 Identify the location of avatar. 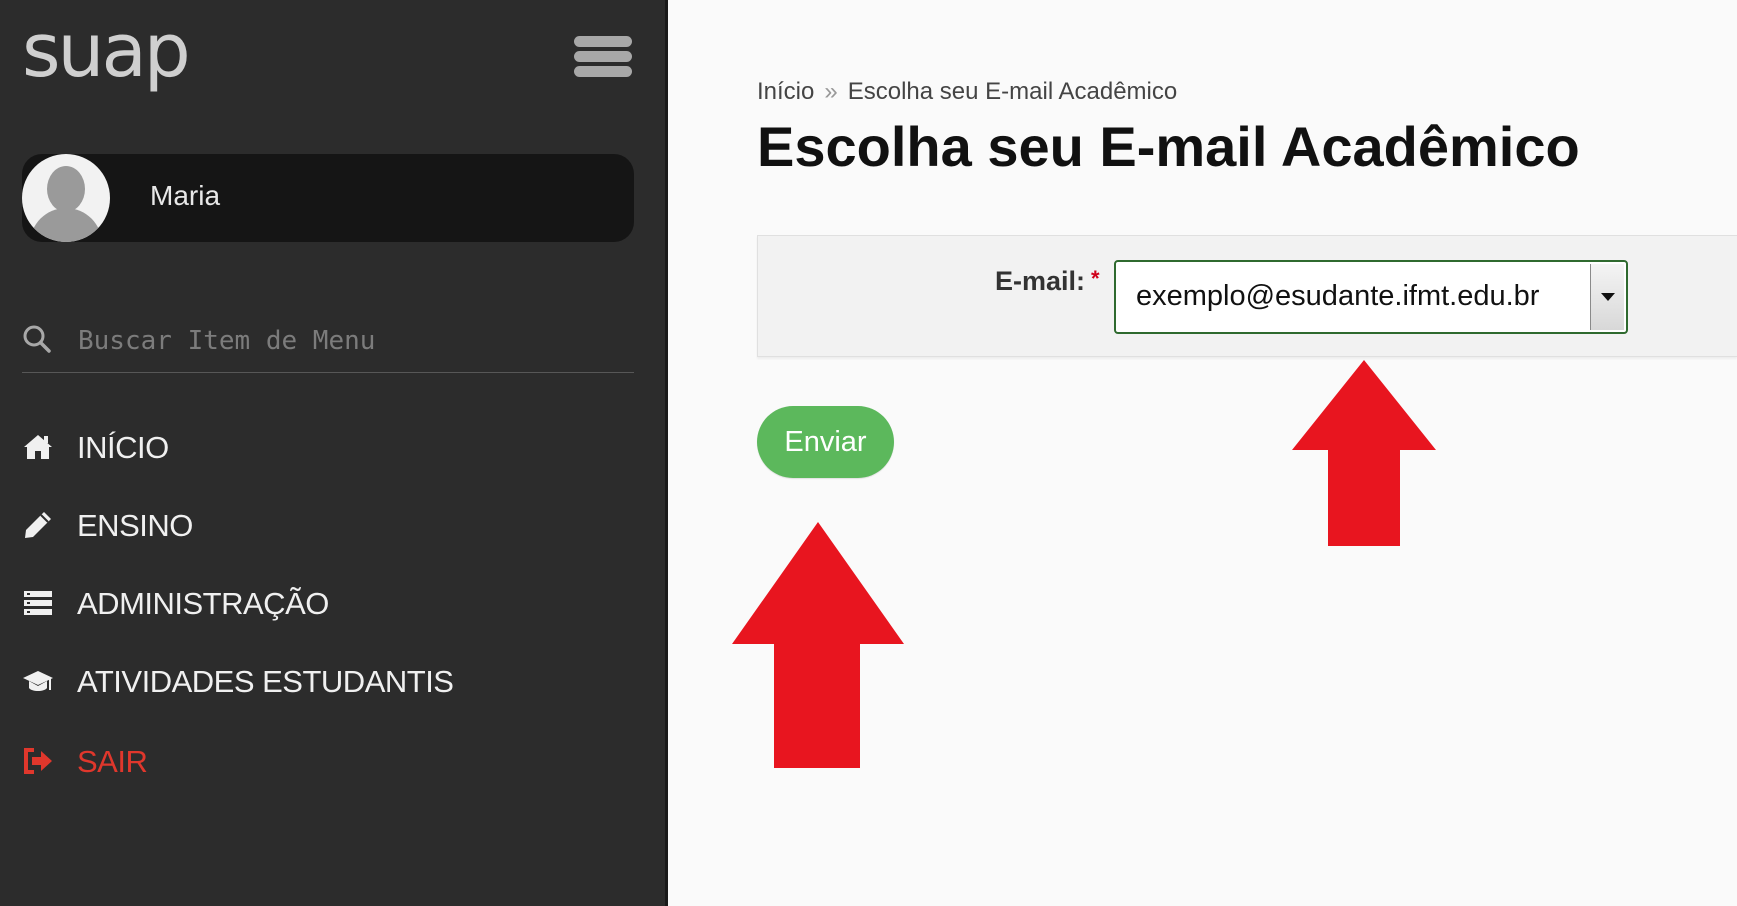
(66, 198).